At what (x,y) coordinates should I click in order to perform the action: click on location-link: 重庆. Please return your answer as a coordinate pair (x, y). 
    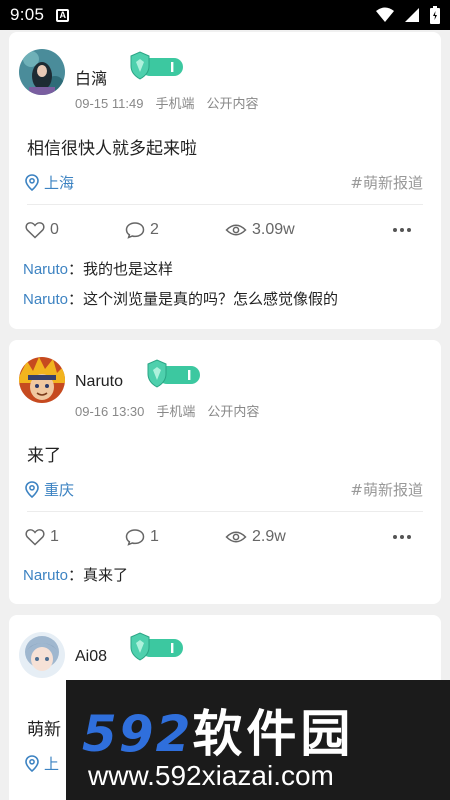
    Looking at the image, I should click on (49, 489).